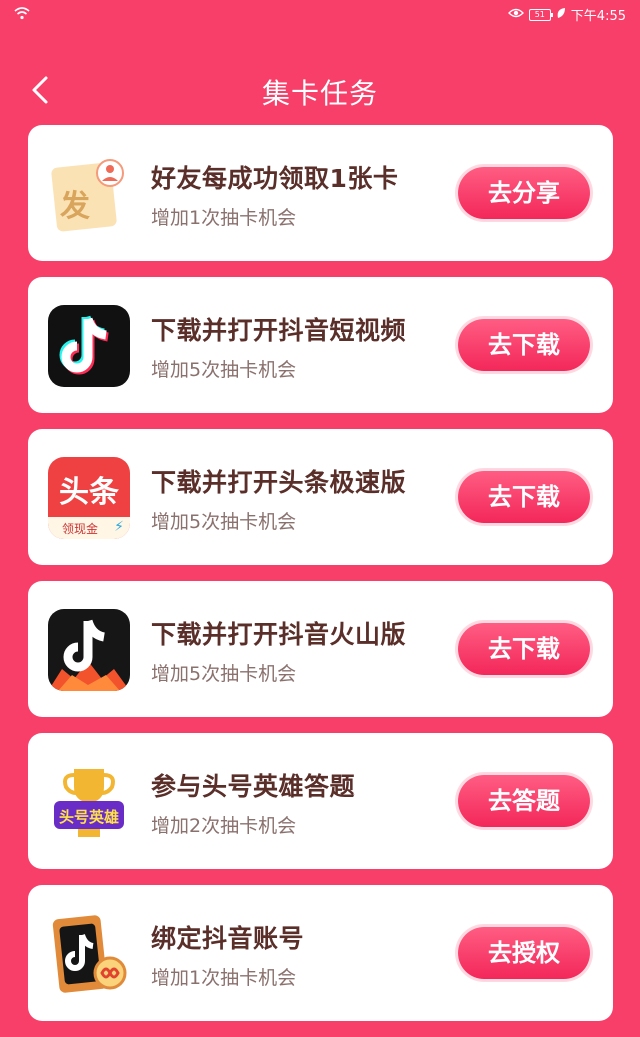  I want to click on task-card: 头号英雄 参与头号英雄答题 增加2次抽卡机会 去答题, so click(320, 801).